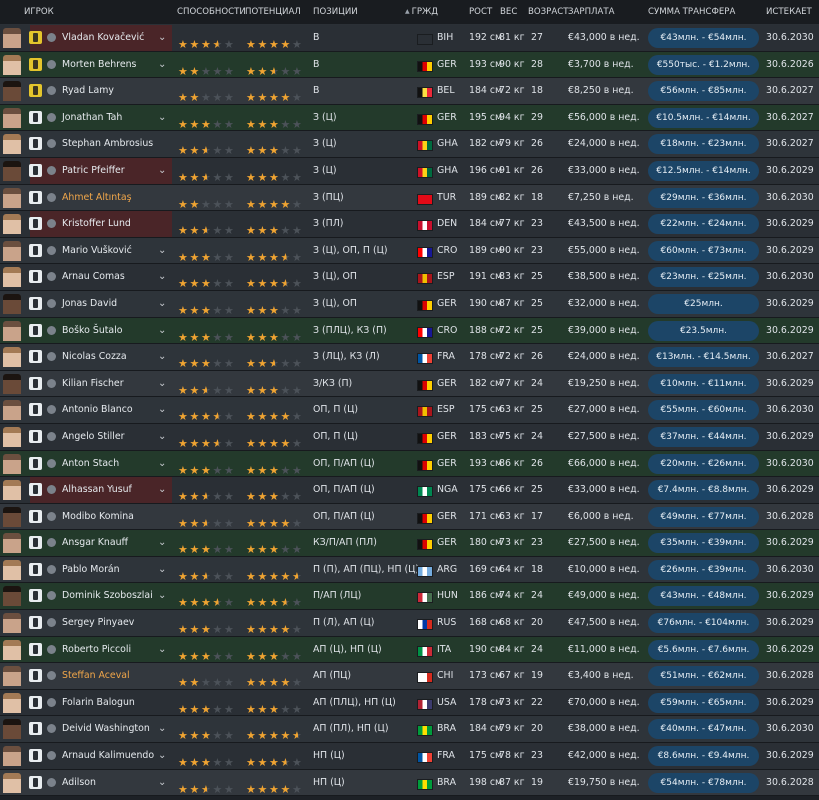 The height and width of the screenshot is (800, 819). Describe the element at coordinates (96, 198) in the screenshot. I see `player-name-link: Ahmet Altıntaş` at that location.